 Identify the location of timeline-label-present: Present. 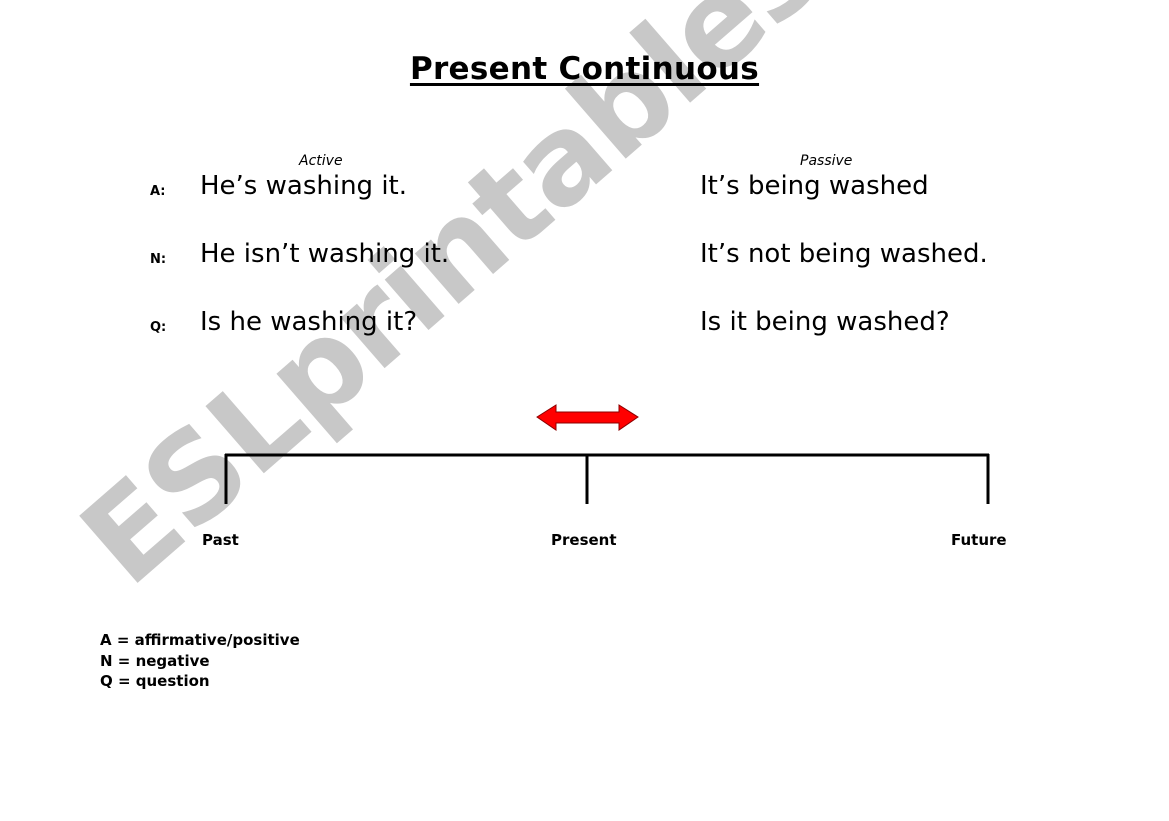
(584, 540).